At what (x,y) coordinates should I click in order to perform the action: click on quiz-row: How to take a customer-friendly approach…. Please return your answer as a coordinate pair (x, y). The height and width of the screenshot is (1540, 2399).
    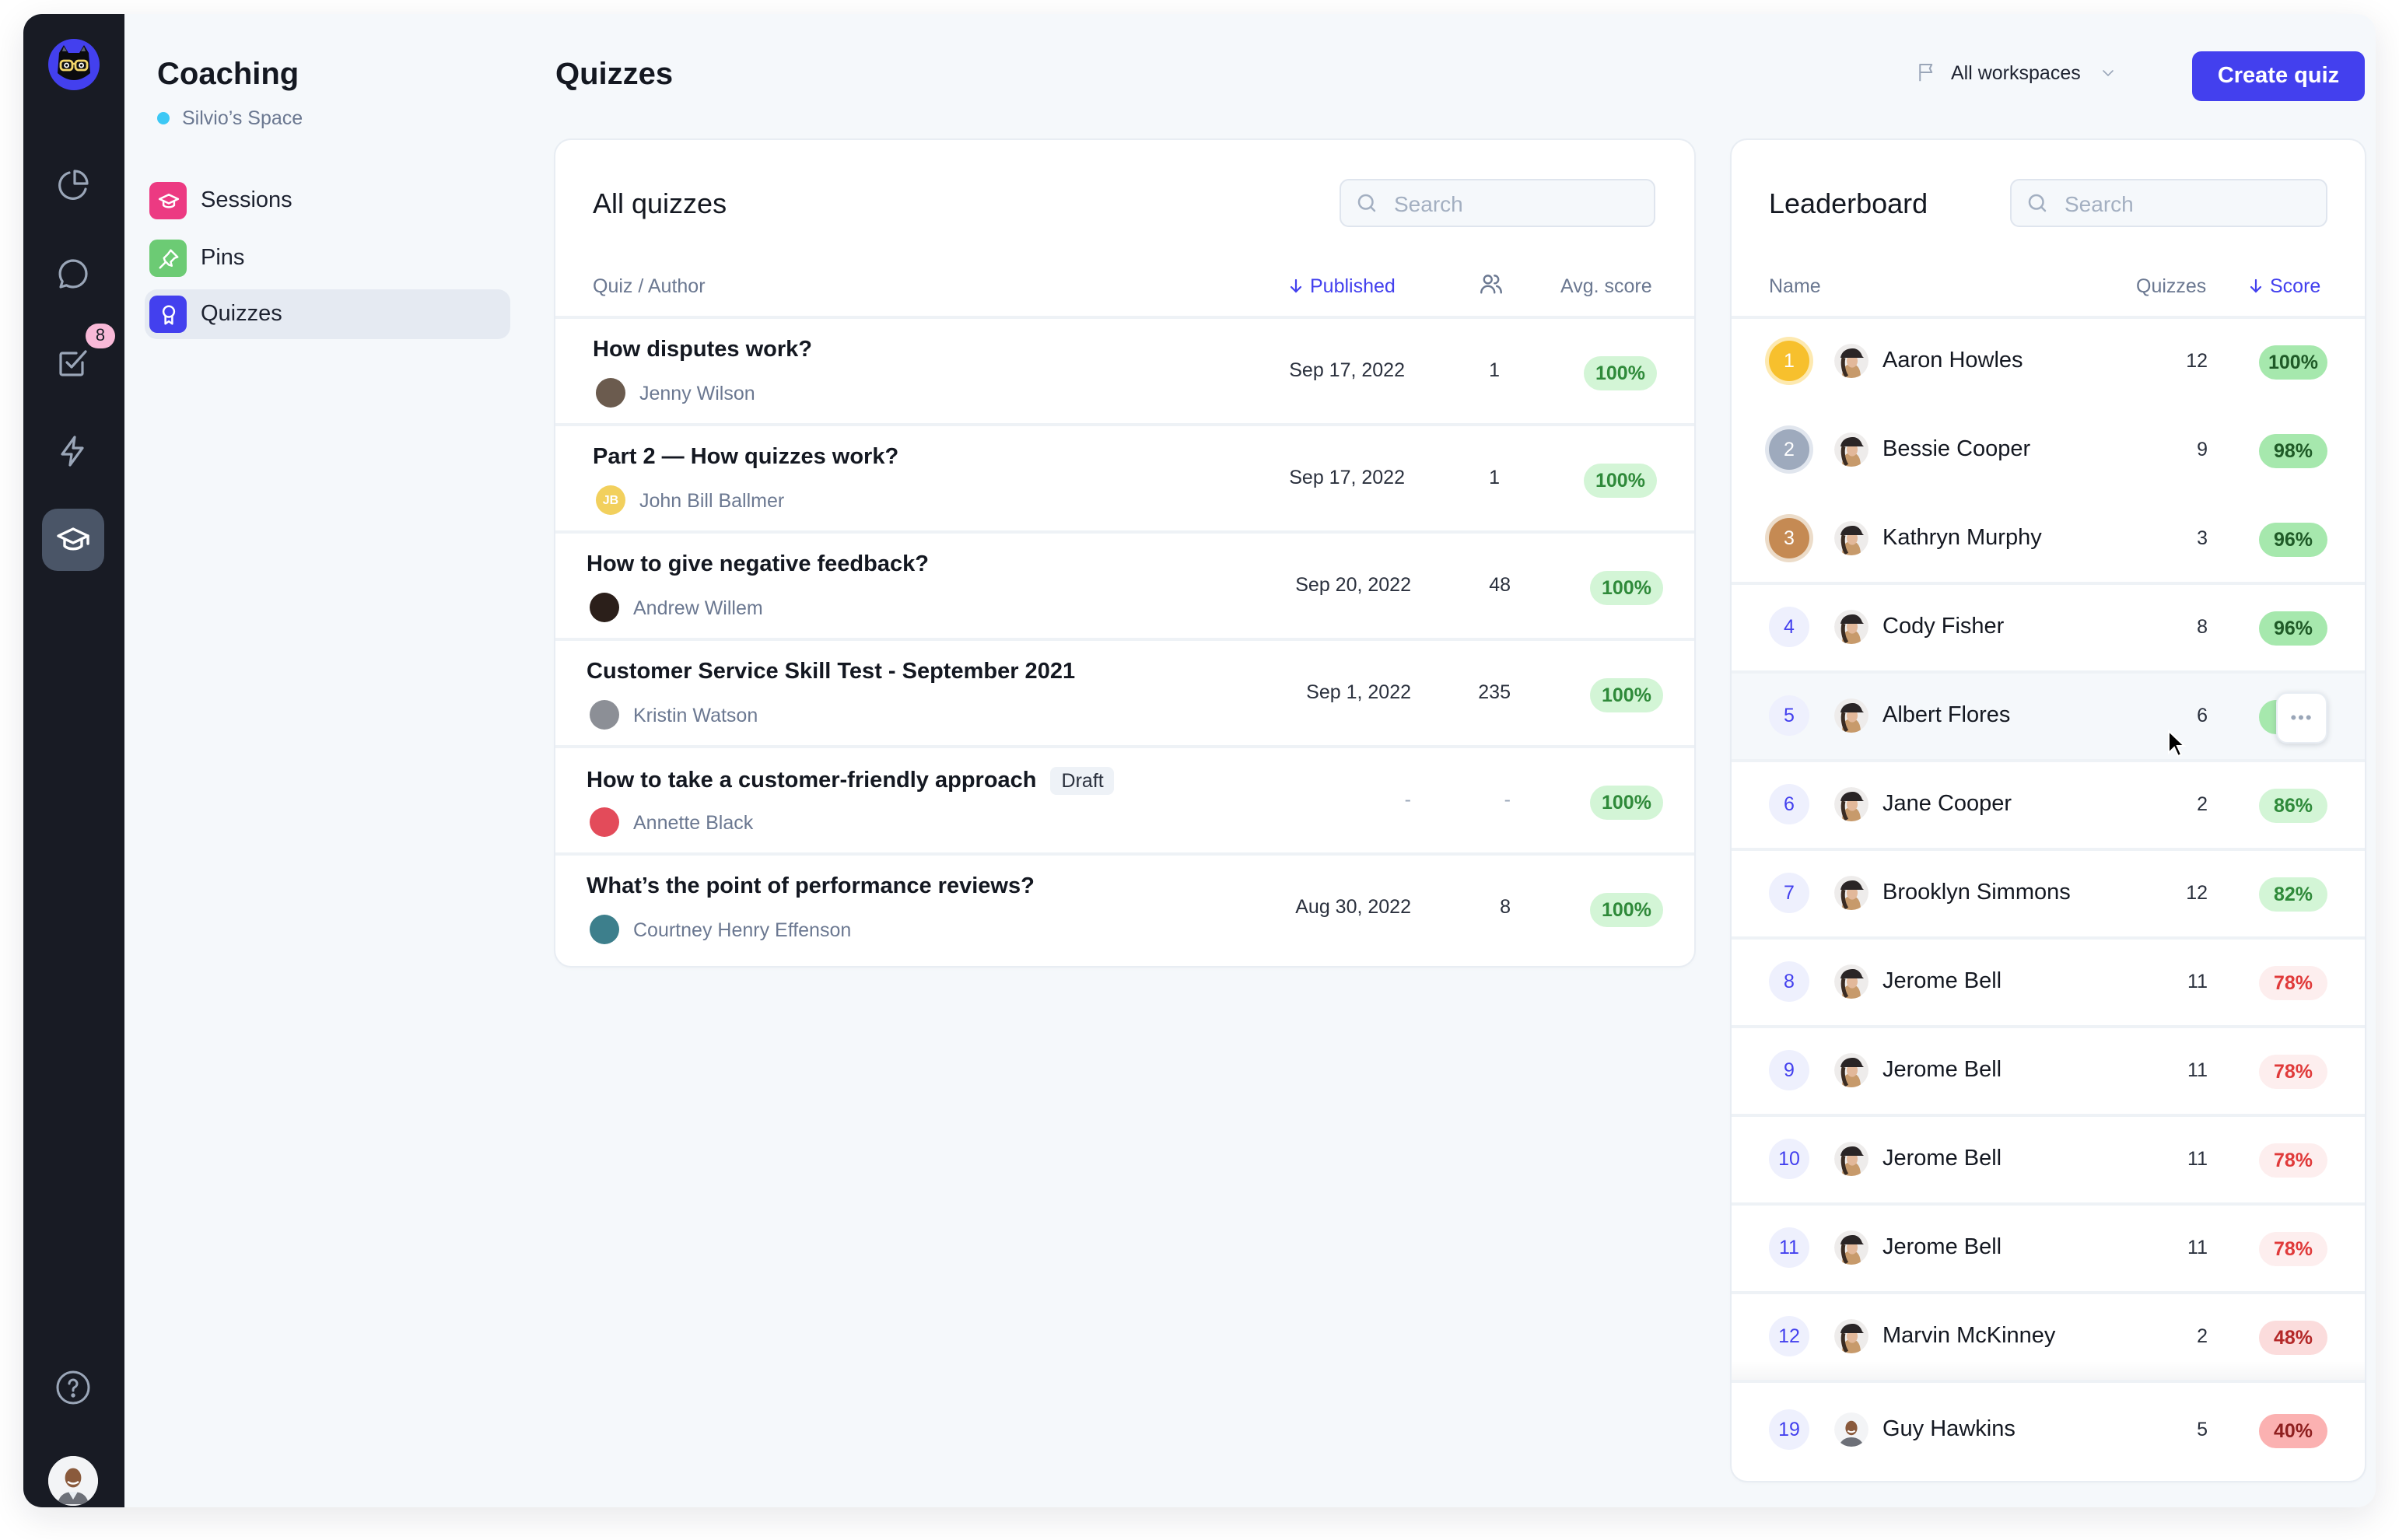
    Looking at the image, I should click on (1125, 802).